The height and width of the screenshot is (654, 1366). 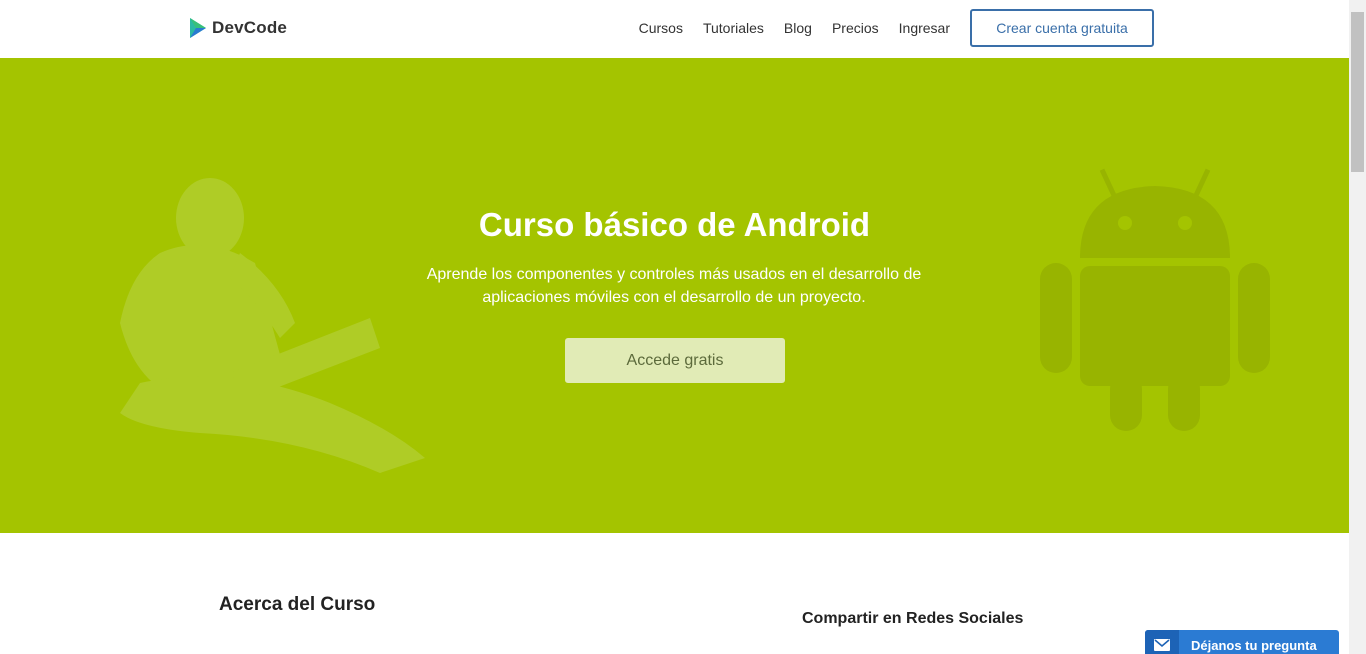 I want to click on devcode-logo-icon, so click(x=198, y=28).